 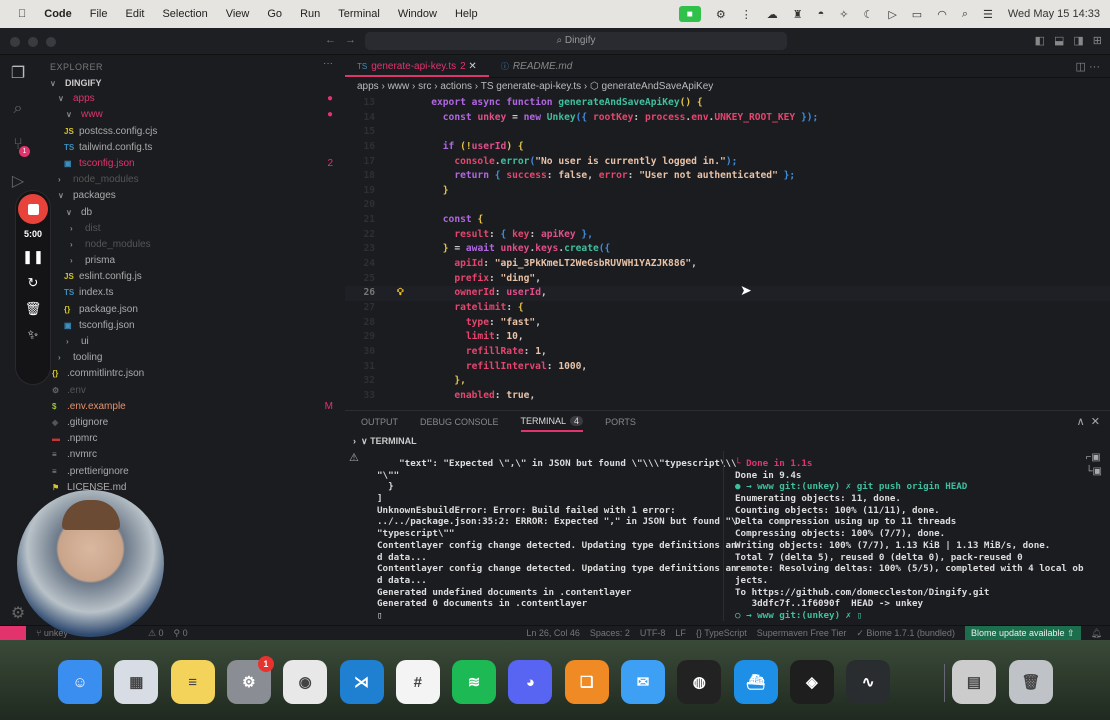 I want to click on status-item: Supermaven Free Tier, so click(x=802, y=633).